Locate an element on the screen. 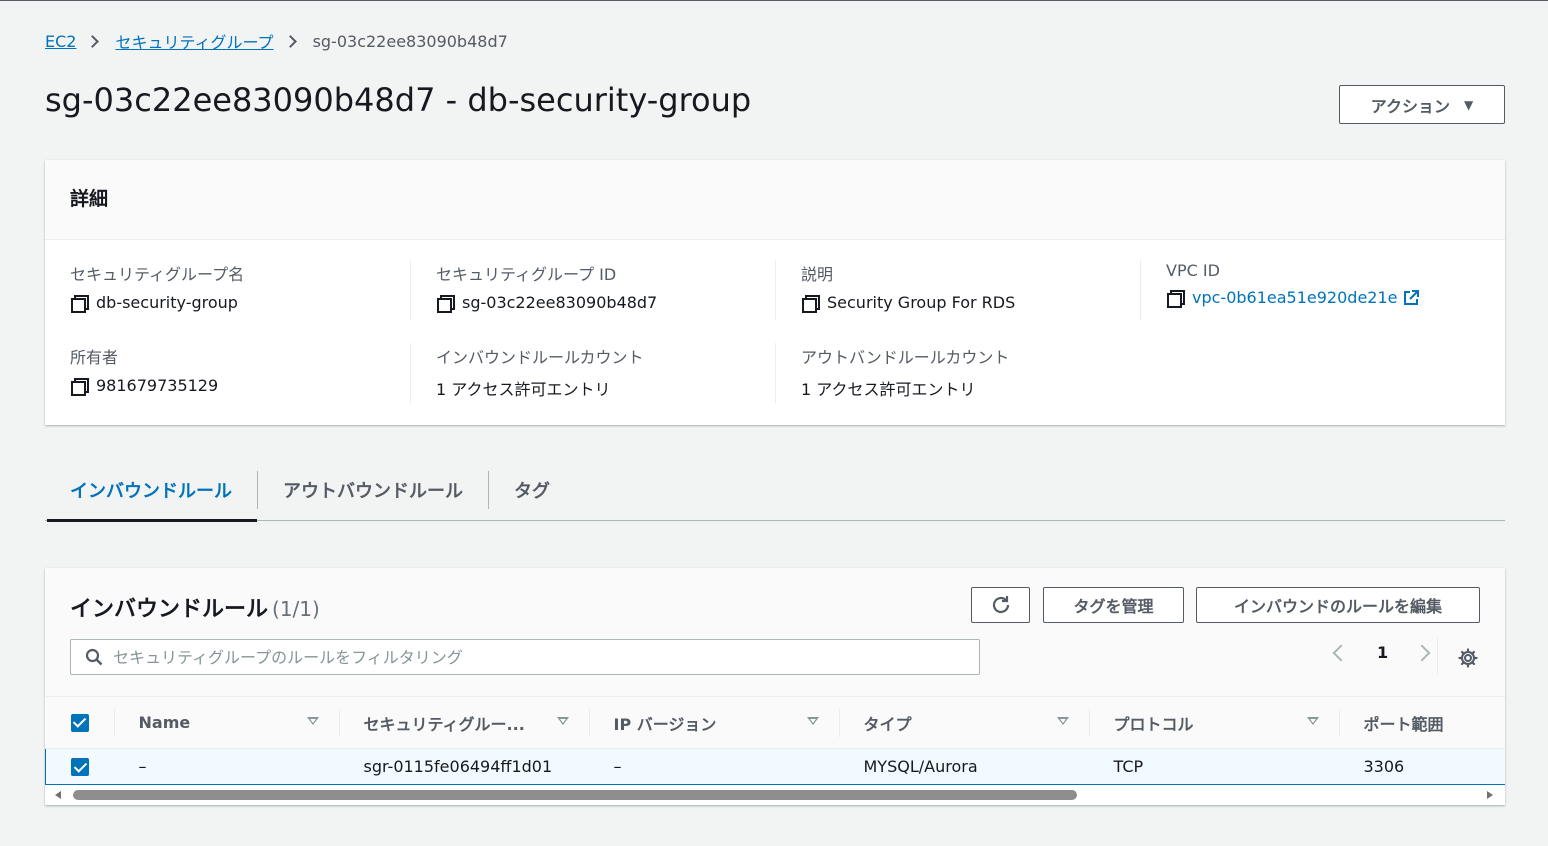  select-all-checkbox is located at coordinates (79, 722).